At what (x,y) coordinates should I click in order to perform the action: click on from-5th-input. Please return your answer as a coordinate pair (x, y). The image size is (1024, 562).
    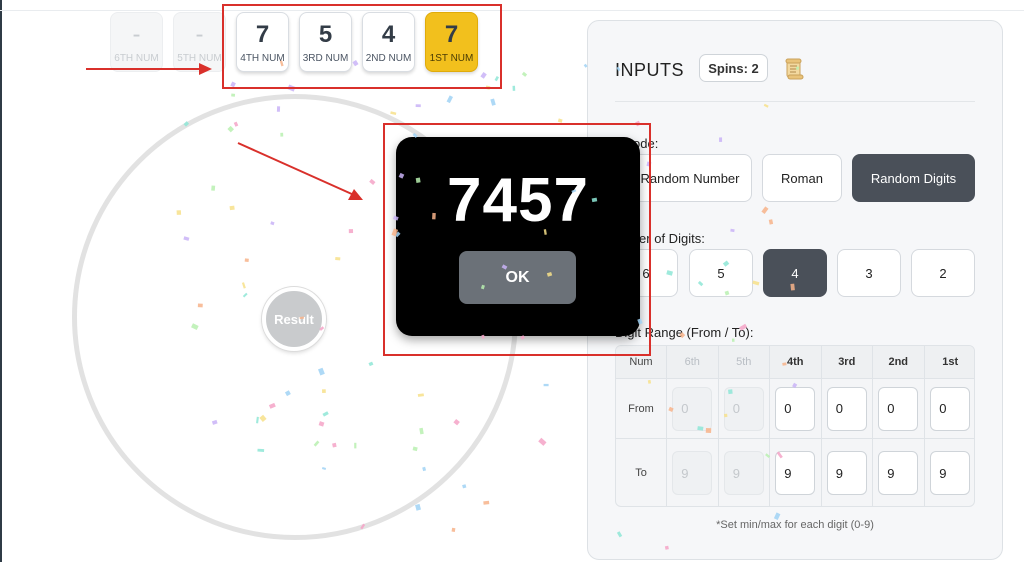
    Looking at the image, I should click on (743, 408).